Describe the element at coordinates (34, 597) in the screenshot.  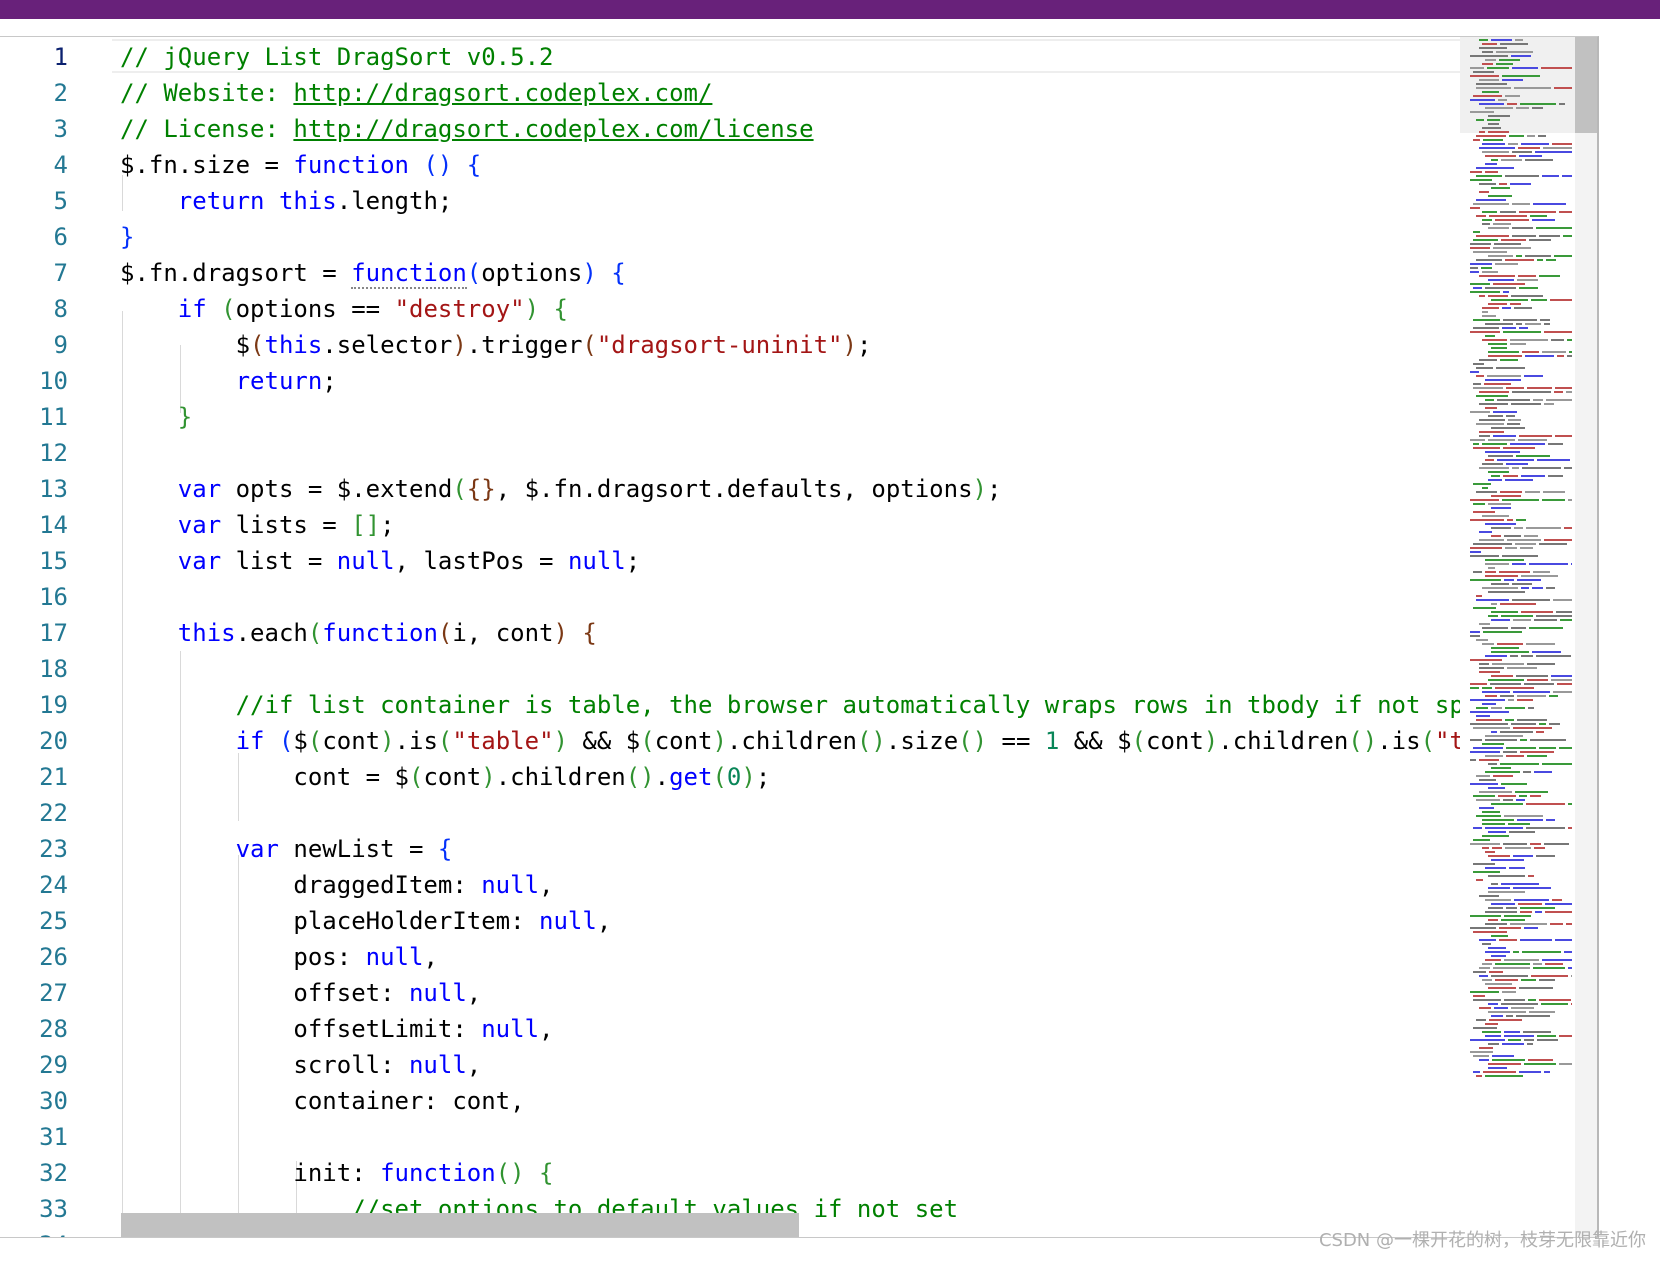
I see `code-line: 16` at that location.